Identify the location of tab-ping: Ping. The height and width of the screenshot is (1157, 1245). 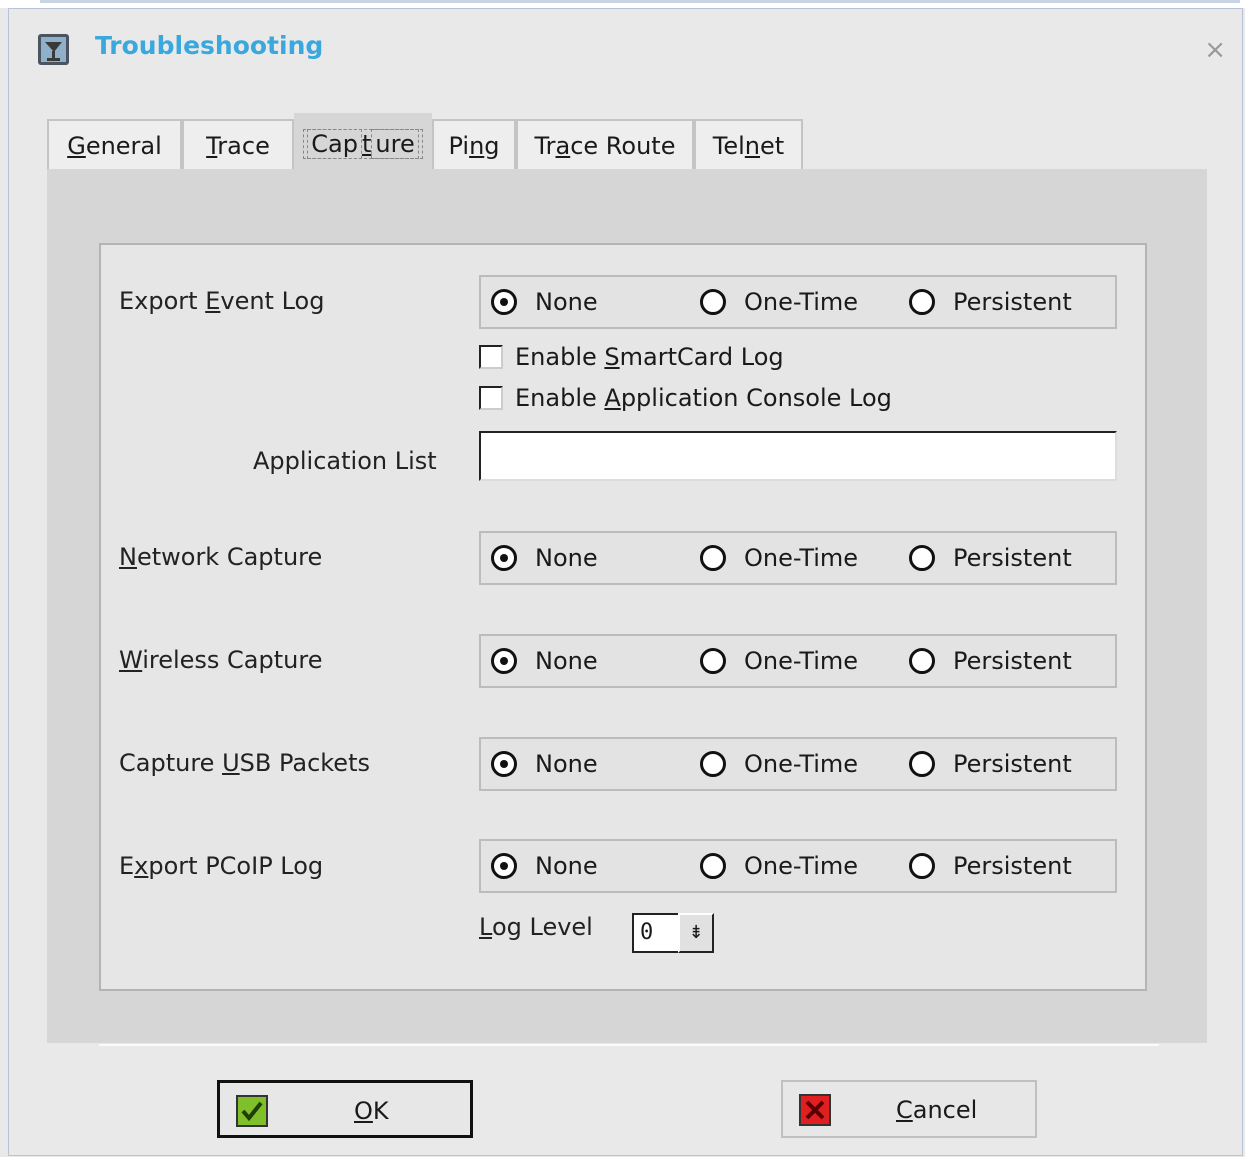
(474, 145).